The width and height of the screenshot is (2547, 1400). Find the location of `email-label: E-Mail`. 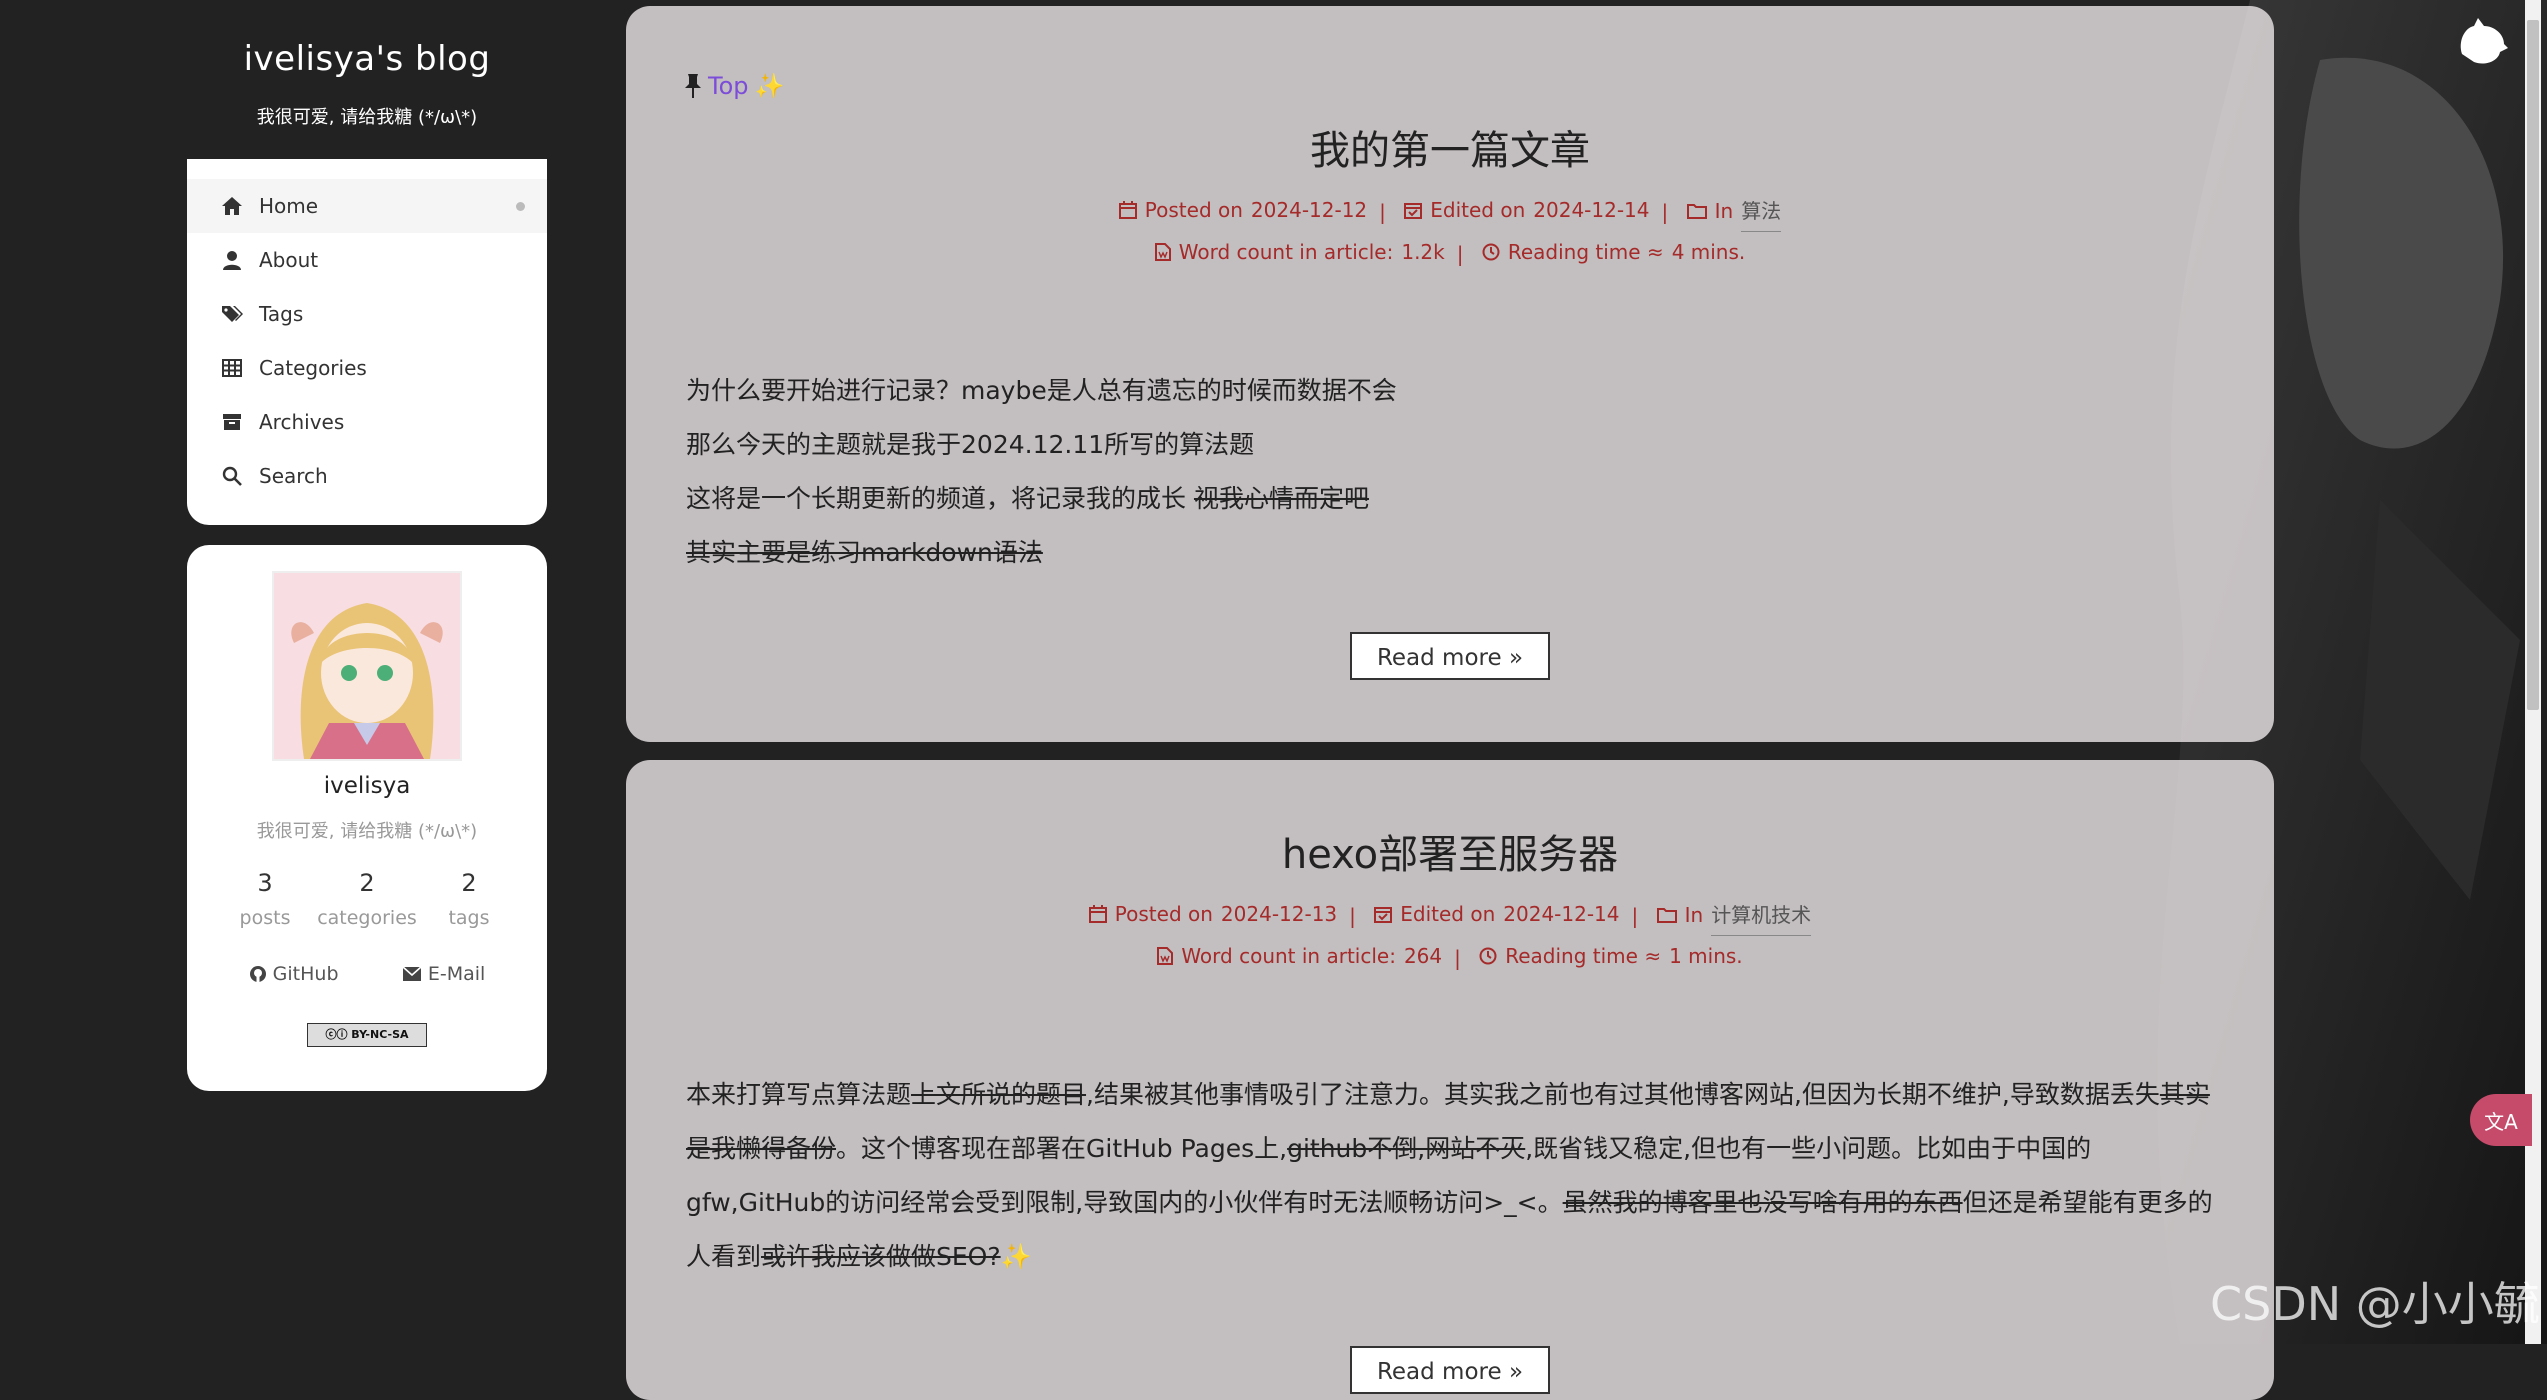

email-label: E-Mail is located at coordinates (456, 974).